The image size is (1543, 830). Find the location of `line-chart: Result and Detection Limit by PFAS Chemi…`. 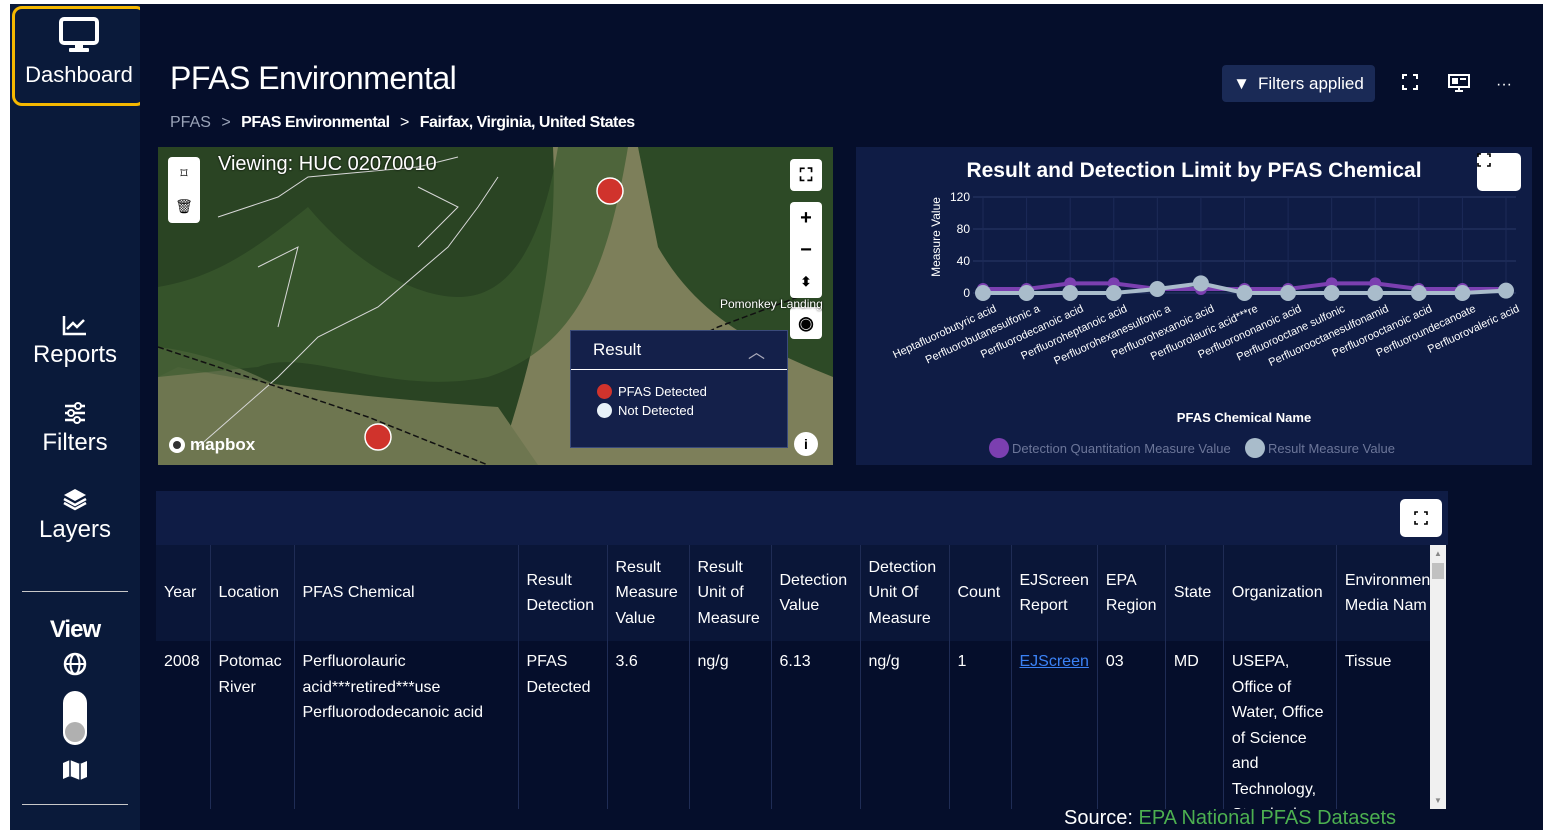

line-chart: Result and Detection Limit by PFAS Chemi… is located at coordinates (1206, 308).